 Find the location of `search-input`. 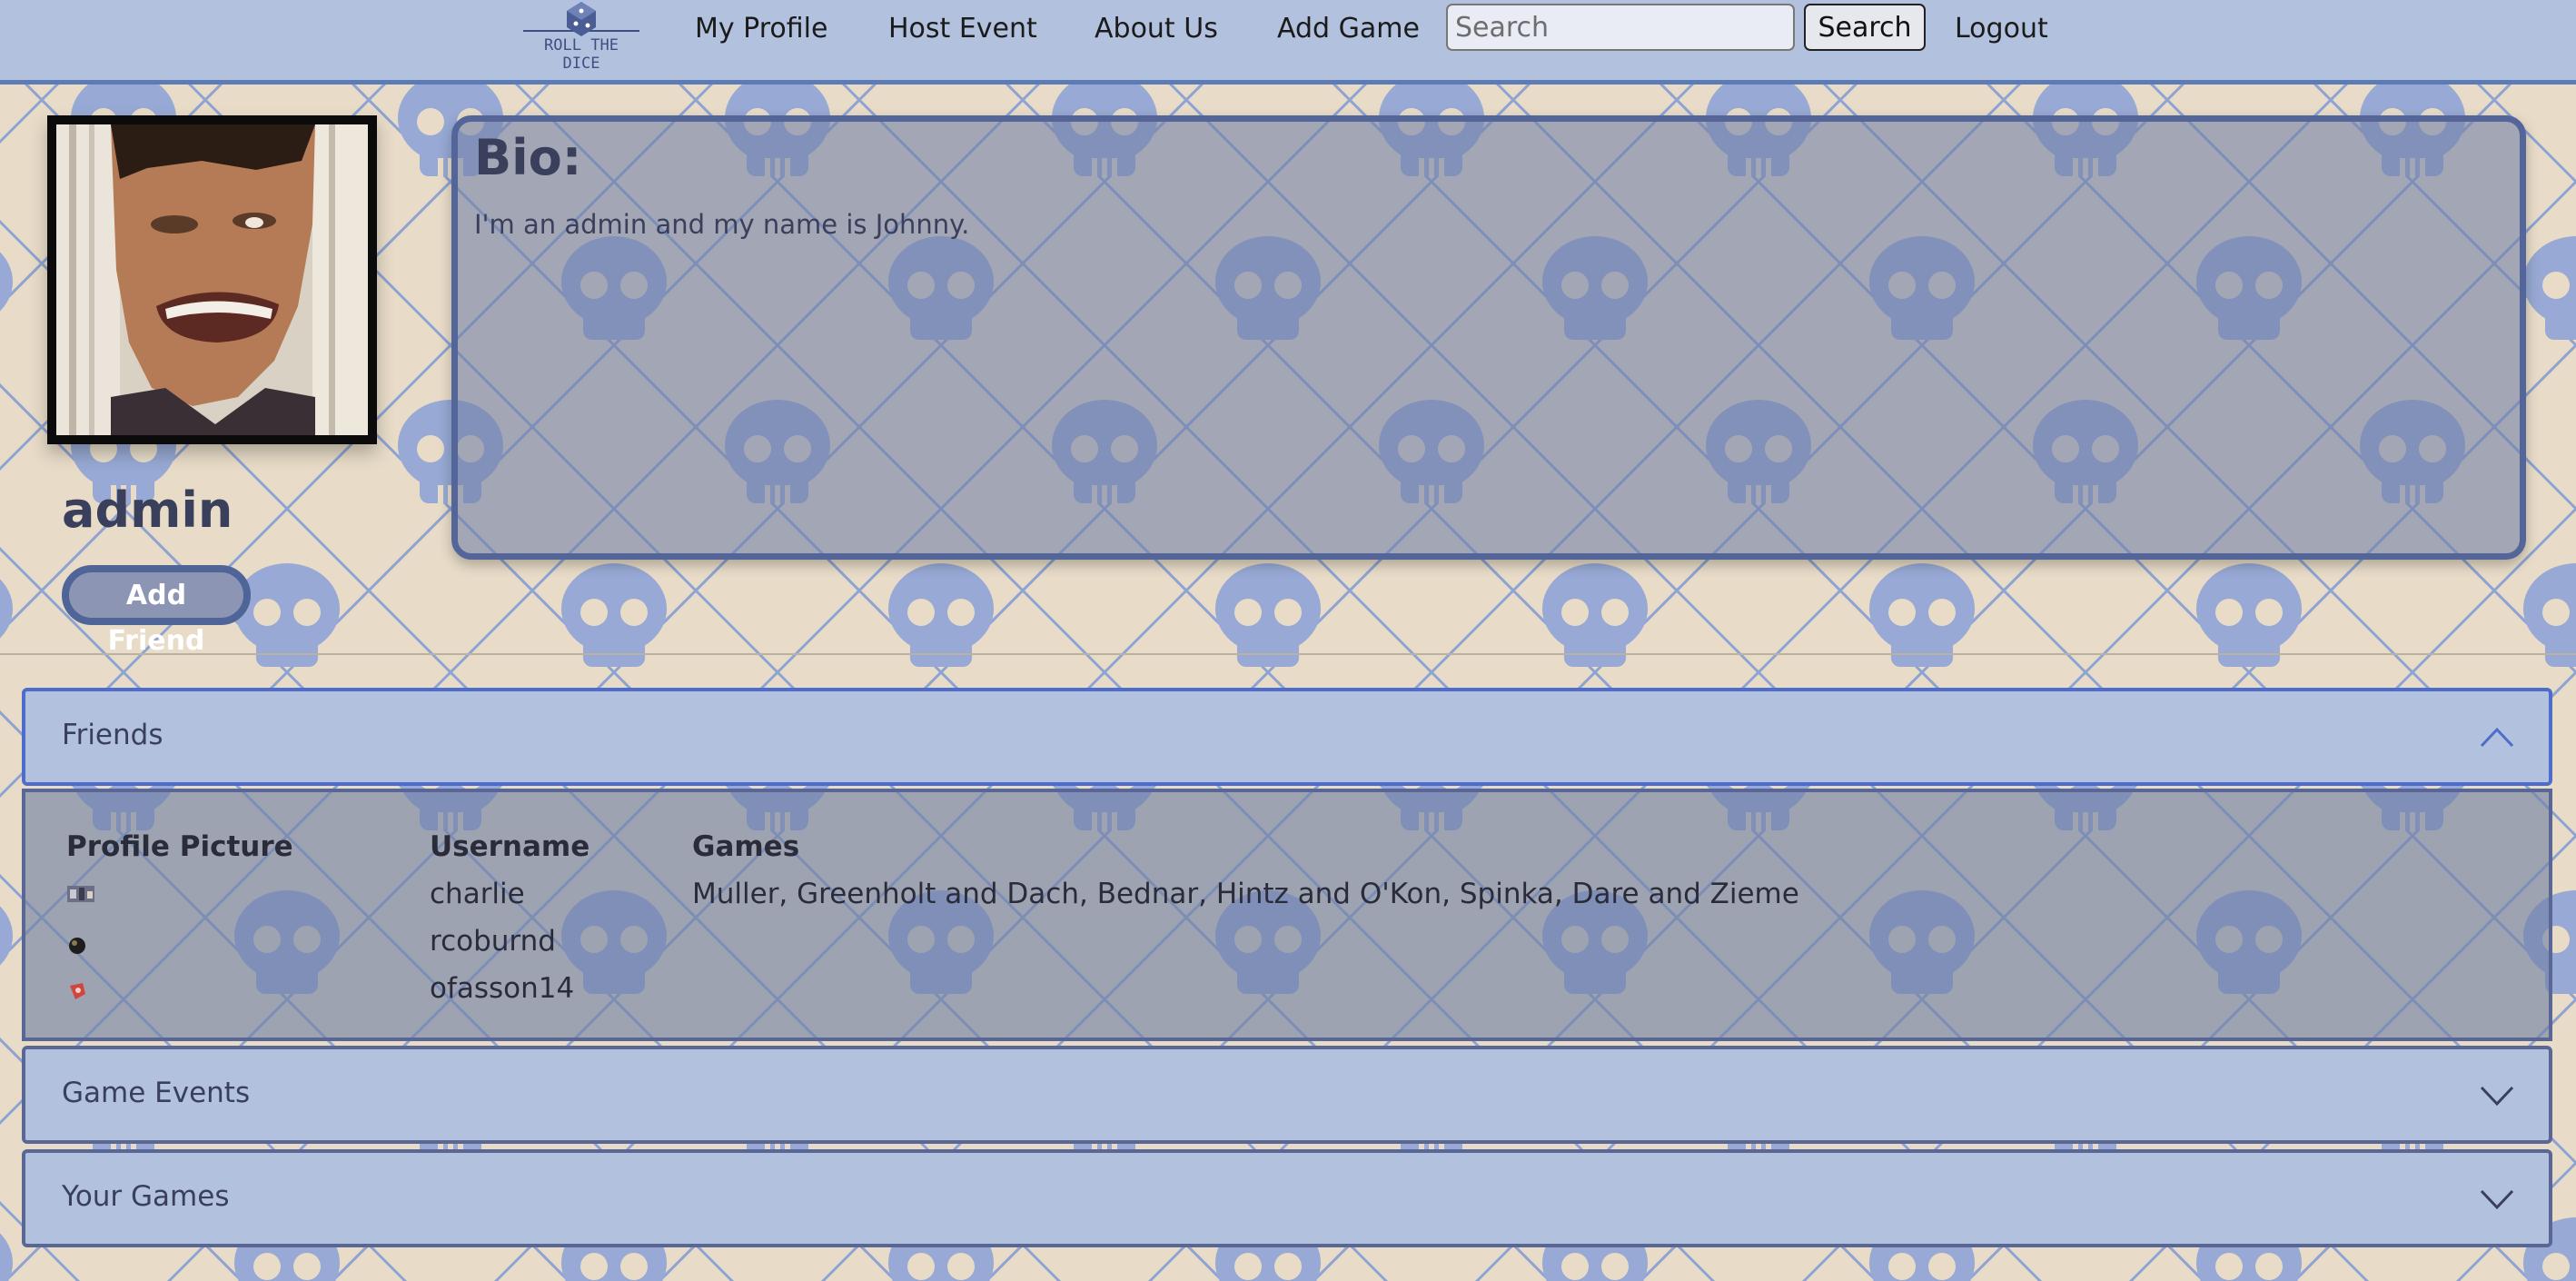

search-input is located at coordinates (1620, 27).